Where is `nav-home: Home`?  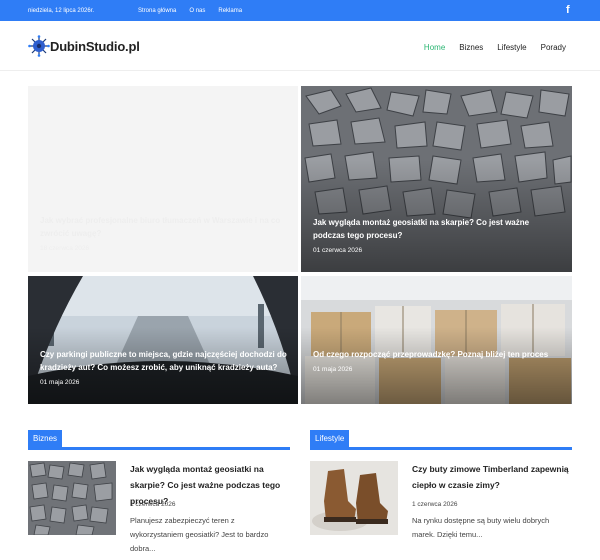 nav-home: Home is located at coordinates (434, 47).